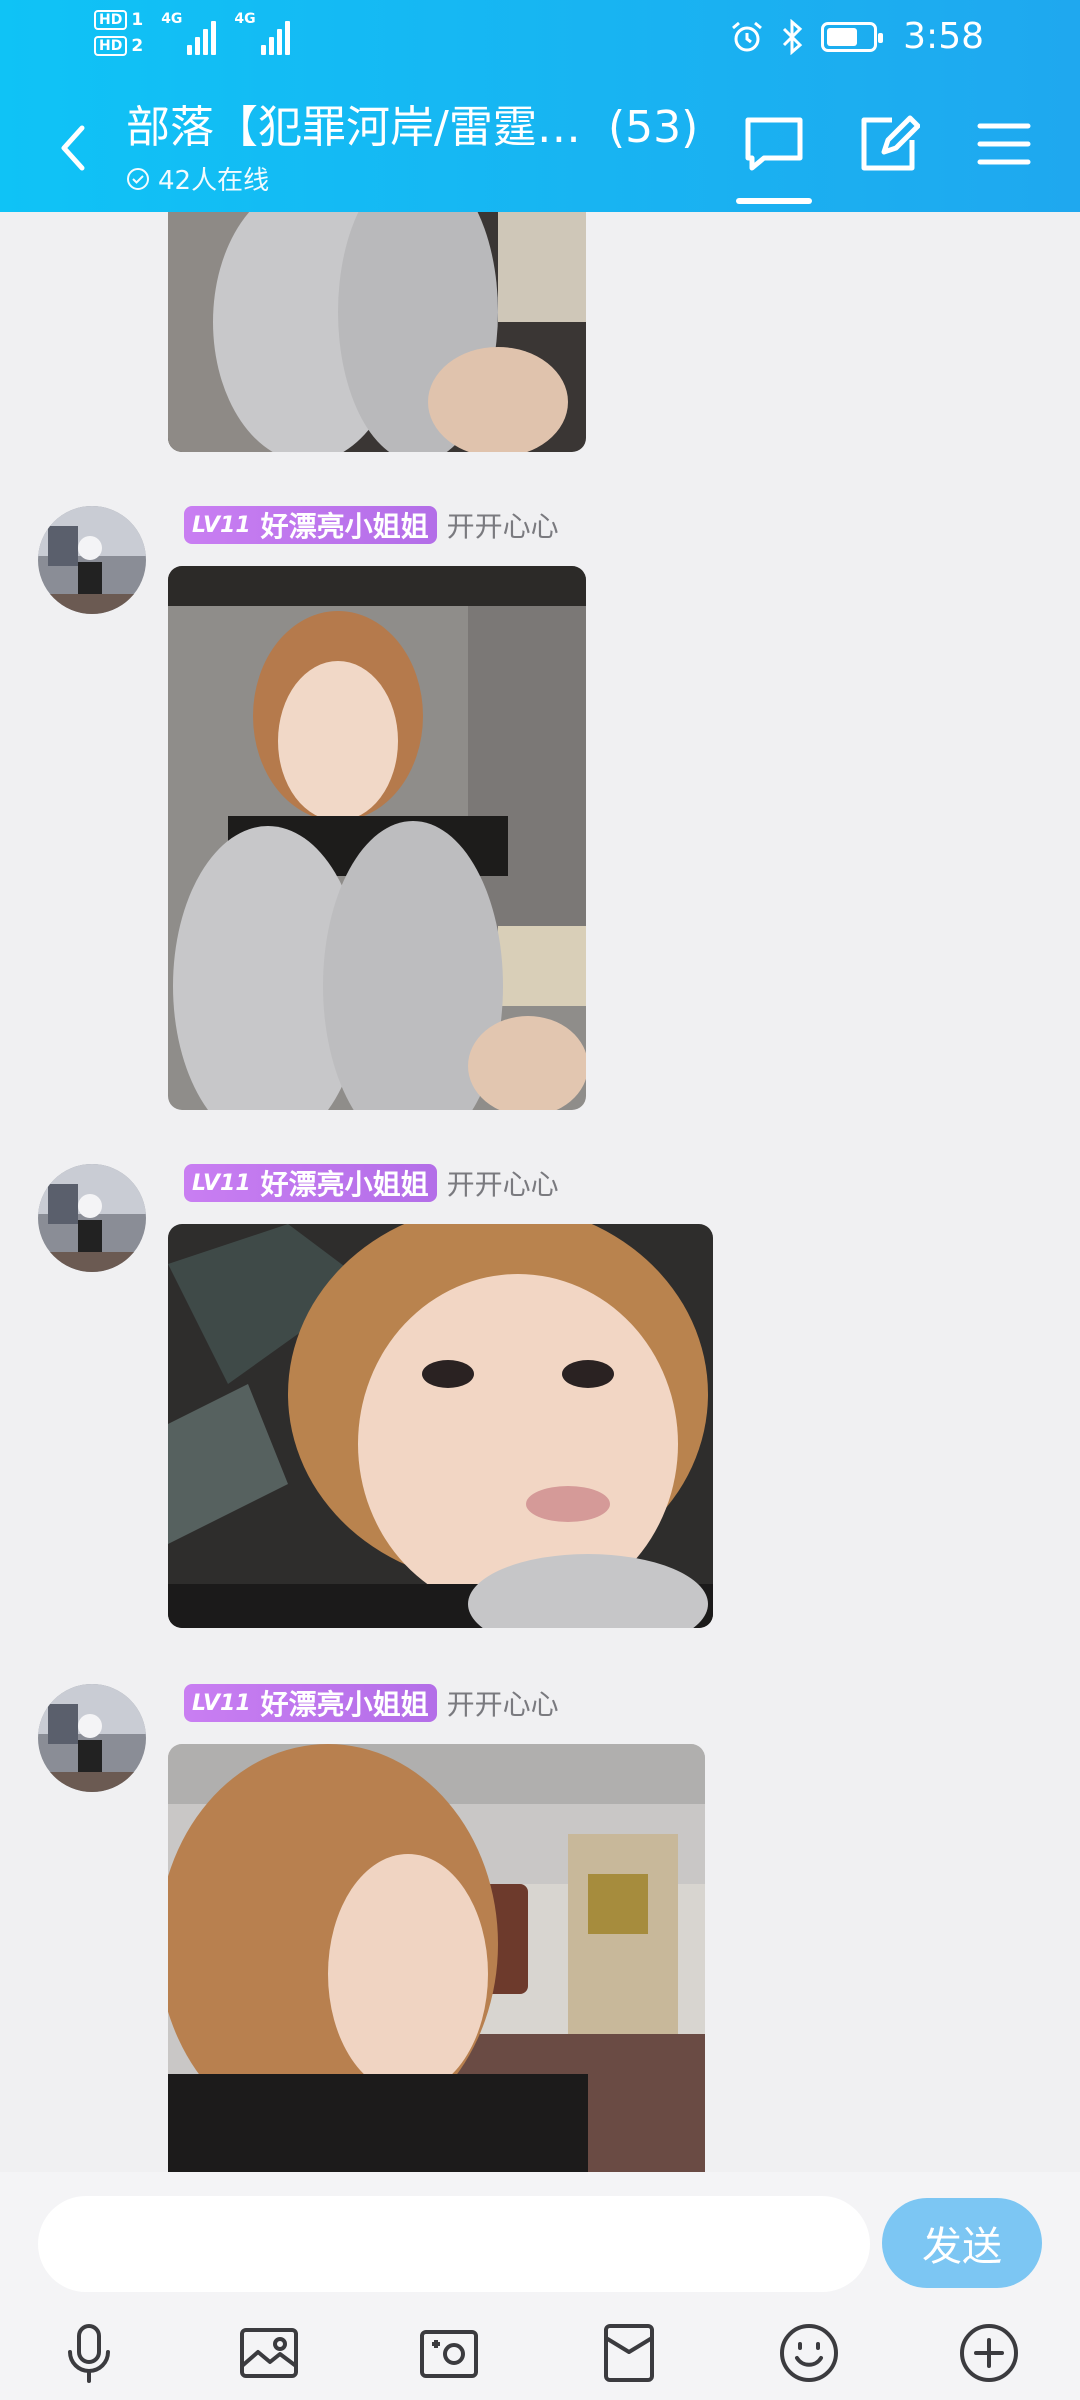 This screenshot has width=1080, height=2400. I want to click on clock: 3:58, so click(943, 36).